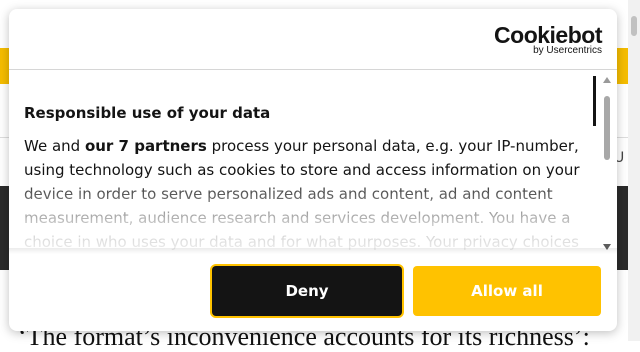  Describe the element at coordinates (147, 113) in the screenshot. I see `consent-heading: Responsible use of your data` at that location.